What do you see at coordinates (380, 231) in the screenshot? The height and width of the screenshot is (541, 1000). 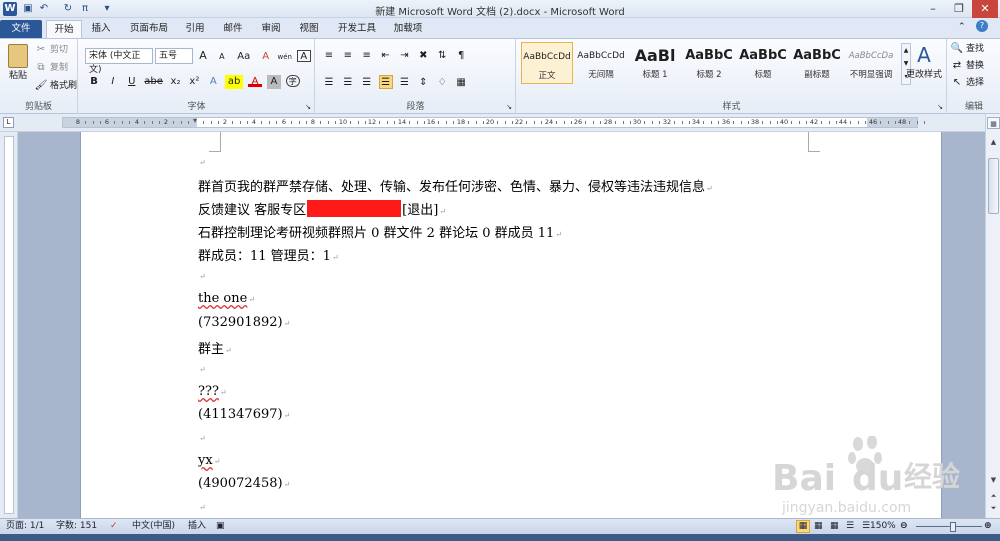 I see `paragraph: 石群控制理论考研视频群照片 0 群文件 2 群论坛 0 群成员 11↵` at bounding box center [380, 231].